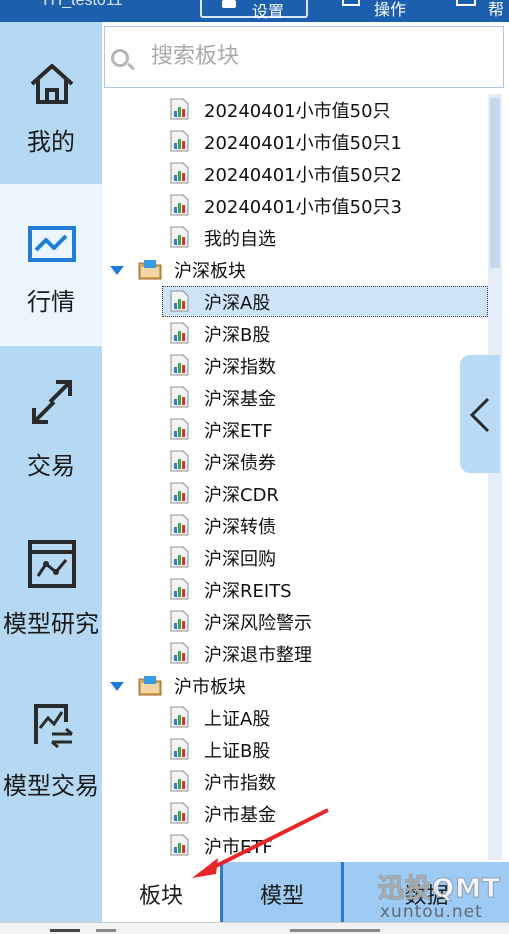 This screenshot has width=509, height=934. I want to click on tree-item-label: 沪市ETF, so click(238, 847).